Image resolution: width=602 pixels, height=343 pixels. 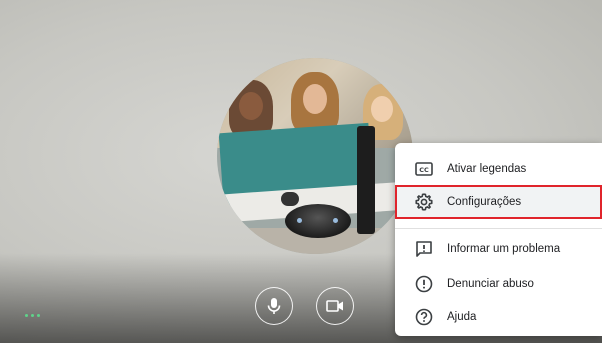 I want to click on menu-item-captions: CC Ativar legendas, so click(x=498, y=169).